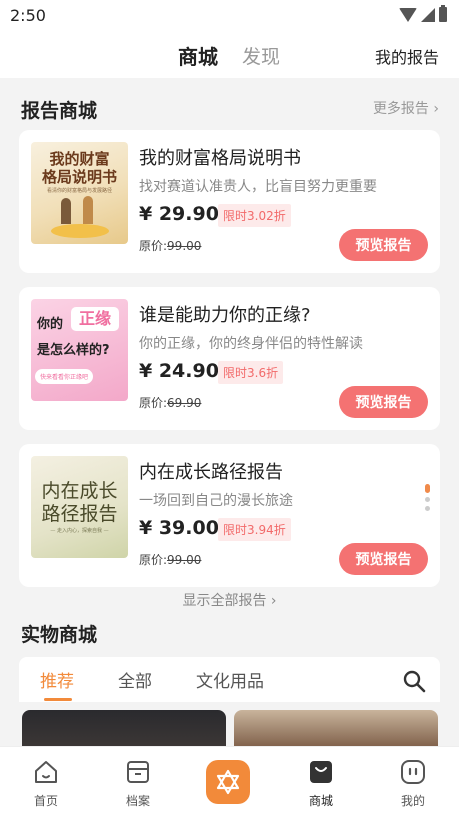 Image resolution: width=459 pixels, height=816 pixels. I want to click on scroll-indicator, so click(428, 499).